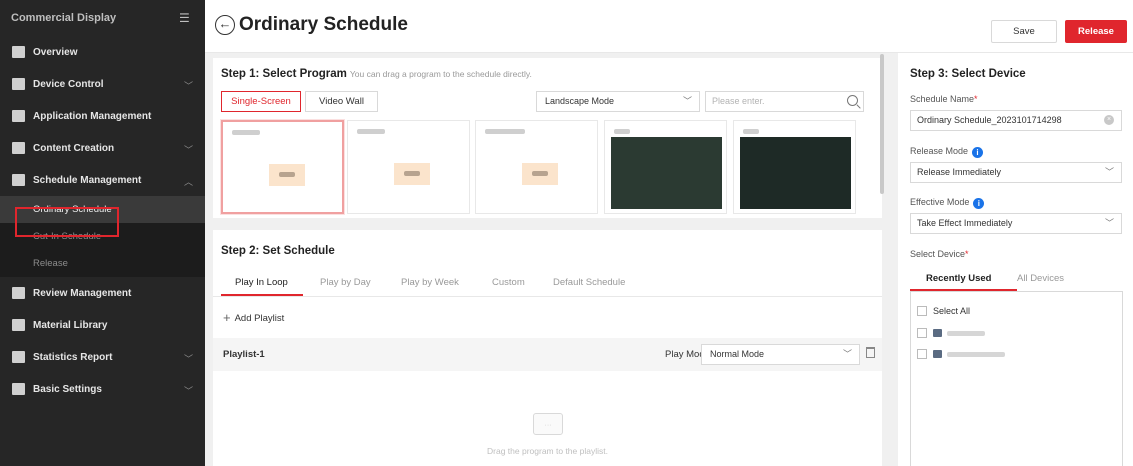 This screenshot has width=1133, height=466. What do you see at coordinates (70, 325) in the screenshot?
I see `sidebar-item-label: Material Library` at bounding box center [70, 325].